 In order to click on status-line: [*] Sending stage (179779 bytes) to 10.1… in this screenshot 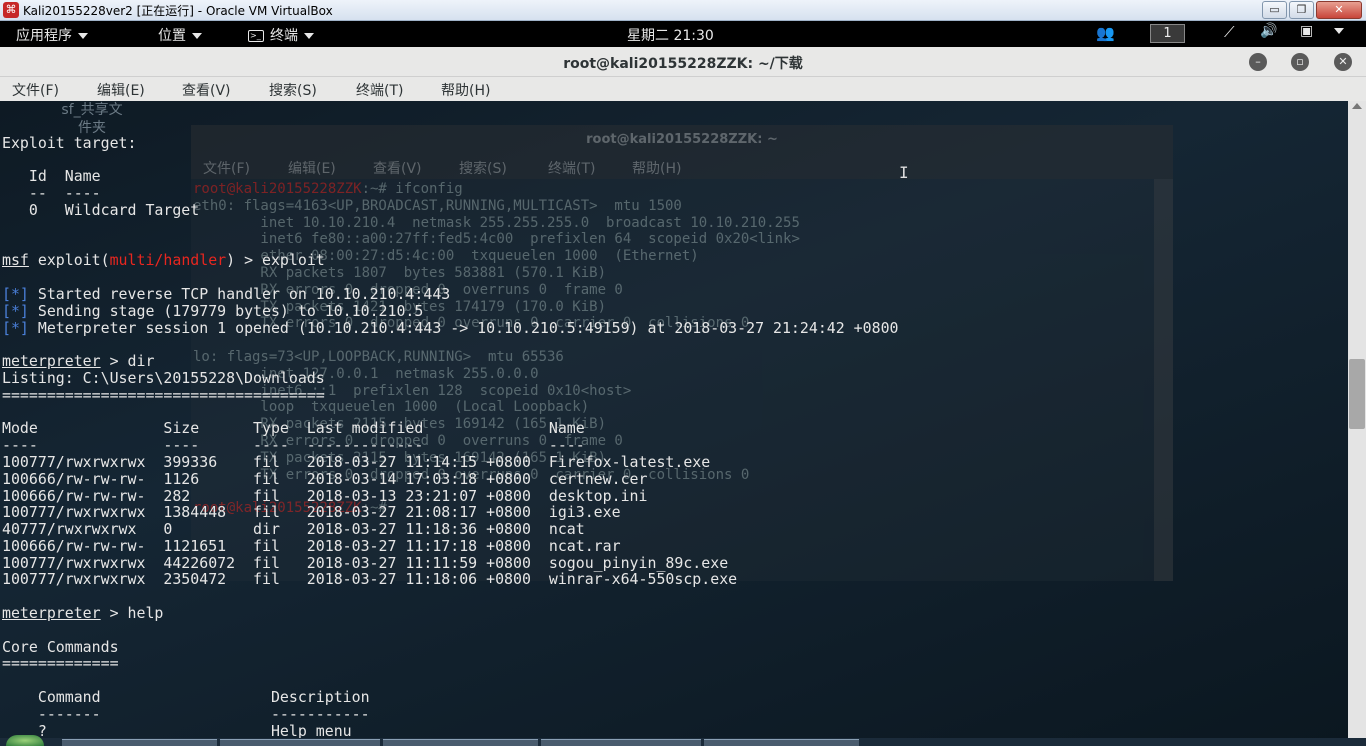, I will do `click(212, 311)`.